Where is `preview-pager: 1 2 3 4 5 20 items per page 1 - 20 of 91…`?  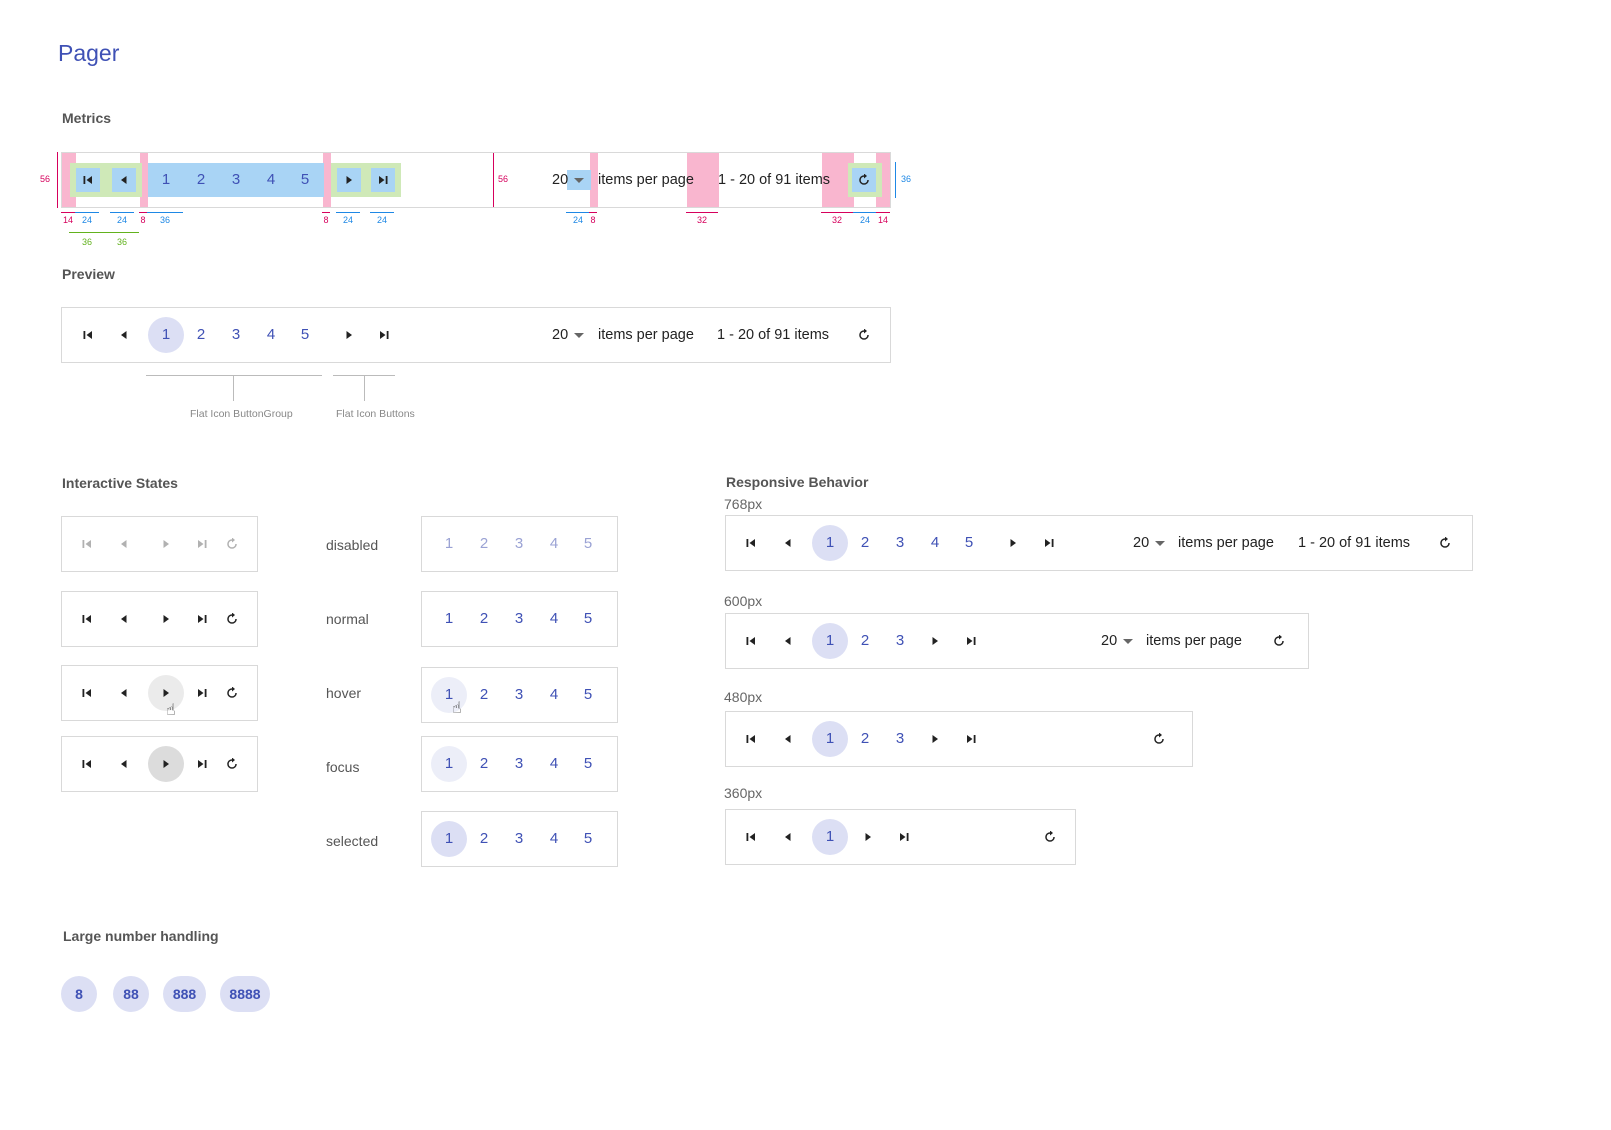
preview-pager: 1 2 3 4 5 20 items per page 1 - 20 of 91… is located at coordinates (476, 335).